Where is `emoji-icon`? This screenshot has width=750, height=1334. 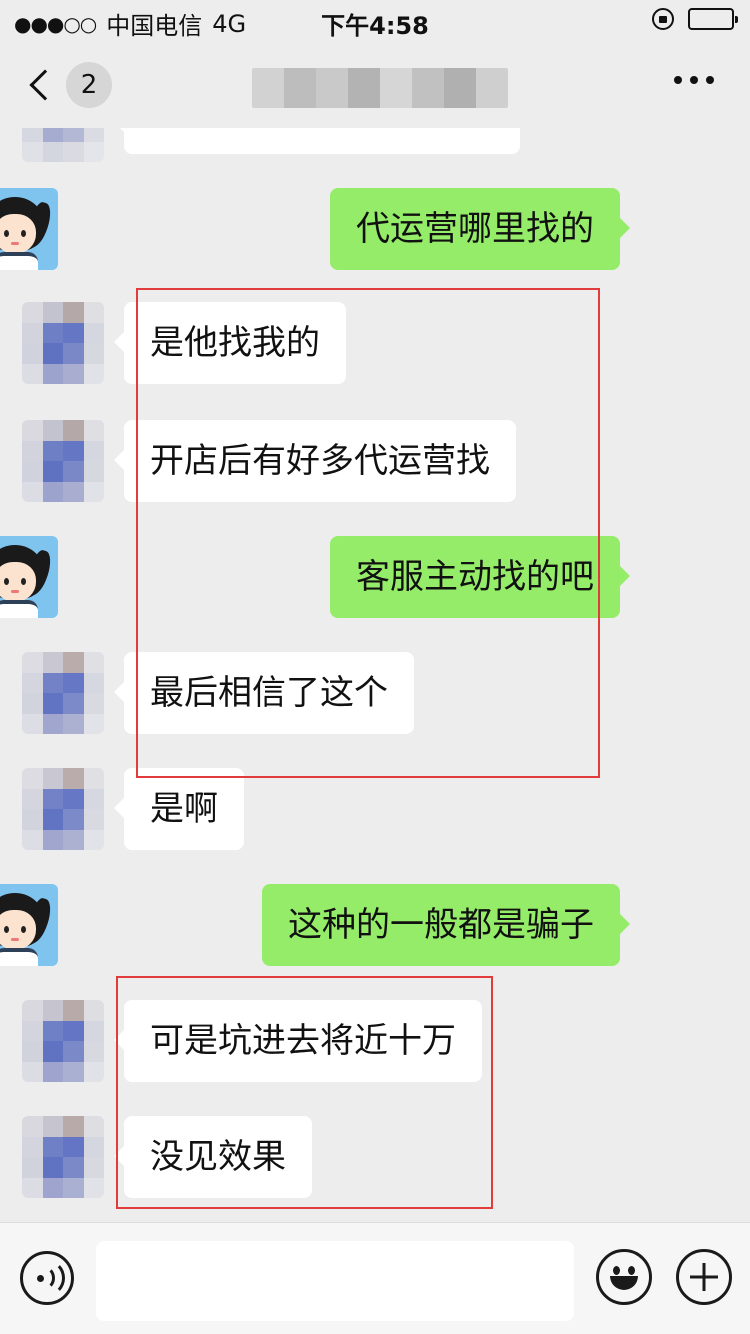
emoji-icon is located at coordinates (616, 1270).